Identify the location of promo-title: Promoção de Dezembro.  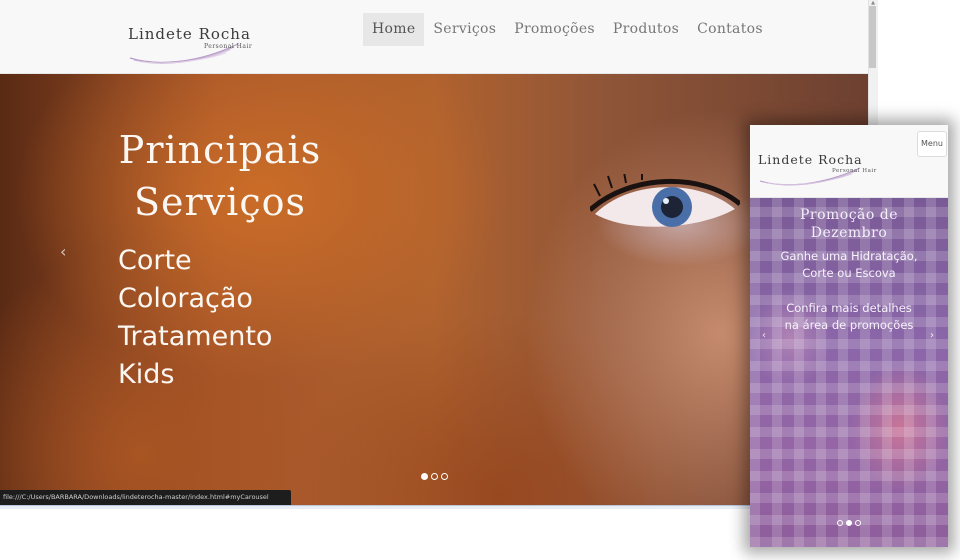
(849, 224).